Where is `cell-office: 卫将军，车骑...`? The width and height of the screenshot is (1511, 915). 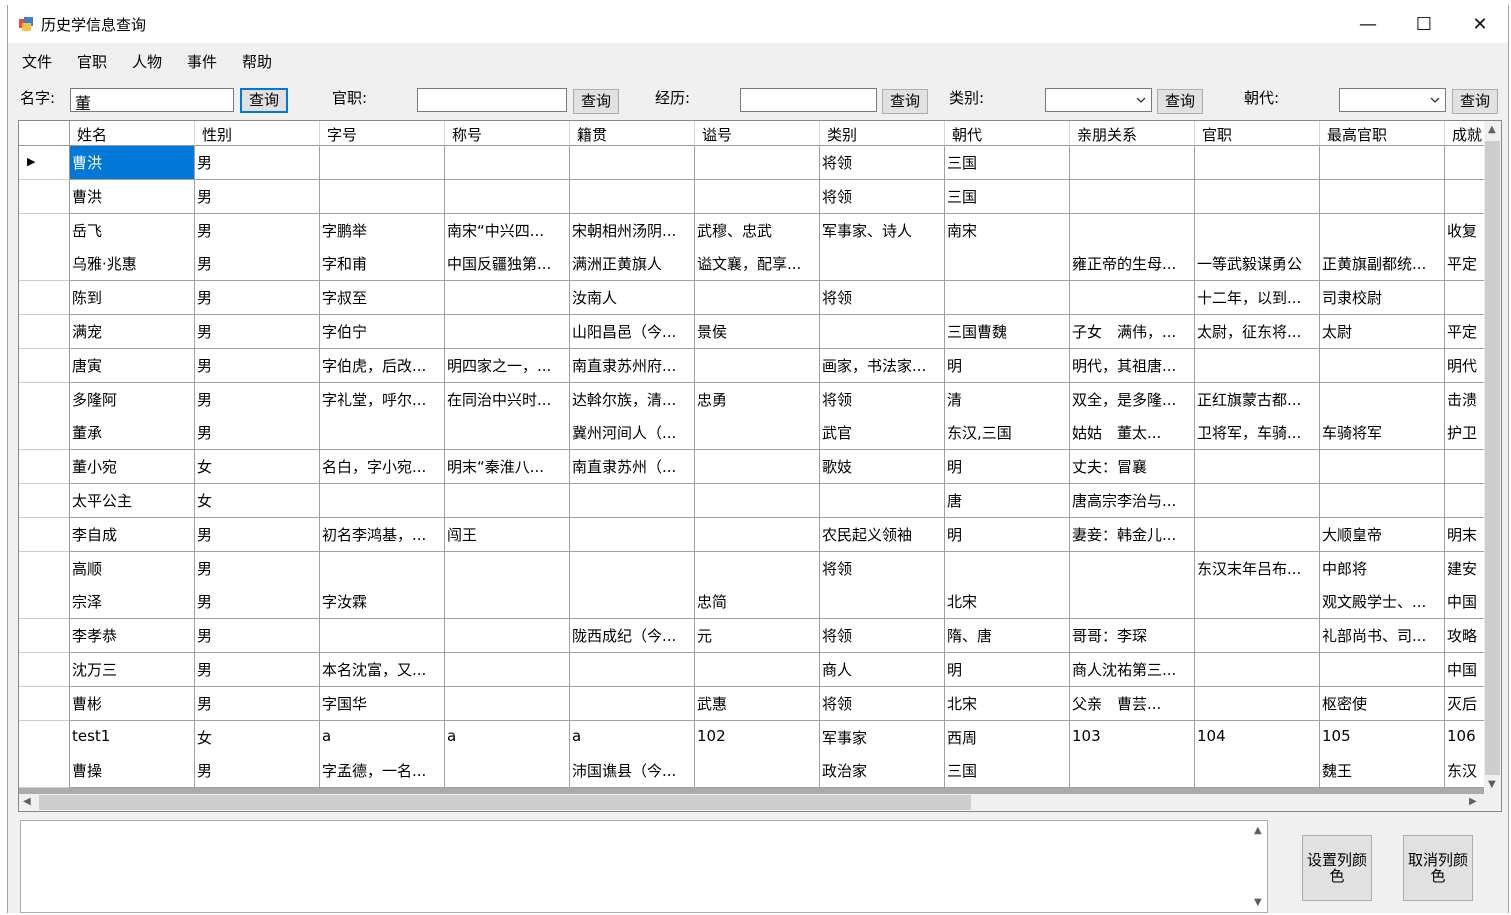 cell-office: 卫将军，车骑... is located at coordinates (1257, 433).